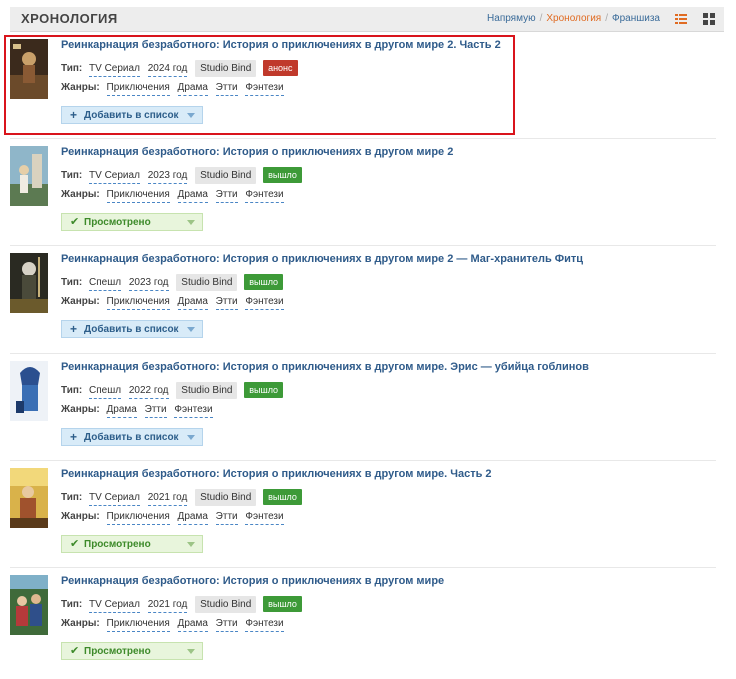 This screenshot has height=679, width=736. What do you see at coordinates (681, 19) in the screenshot?
I see `list-view-icon` at bounding box center [681, 19].